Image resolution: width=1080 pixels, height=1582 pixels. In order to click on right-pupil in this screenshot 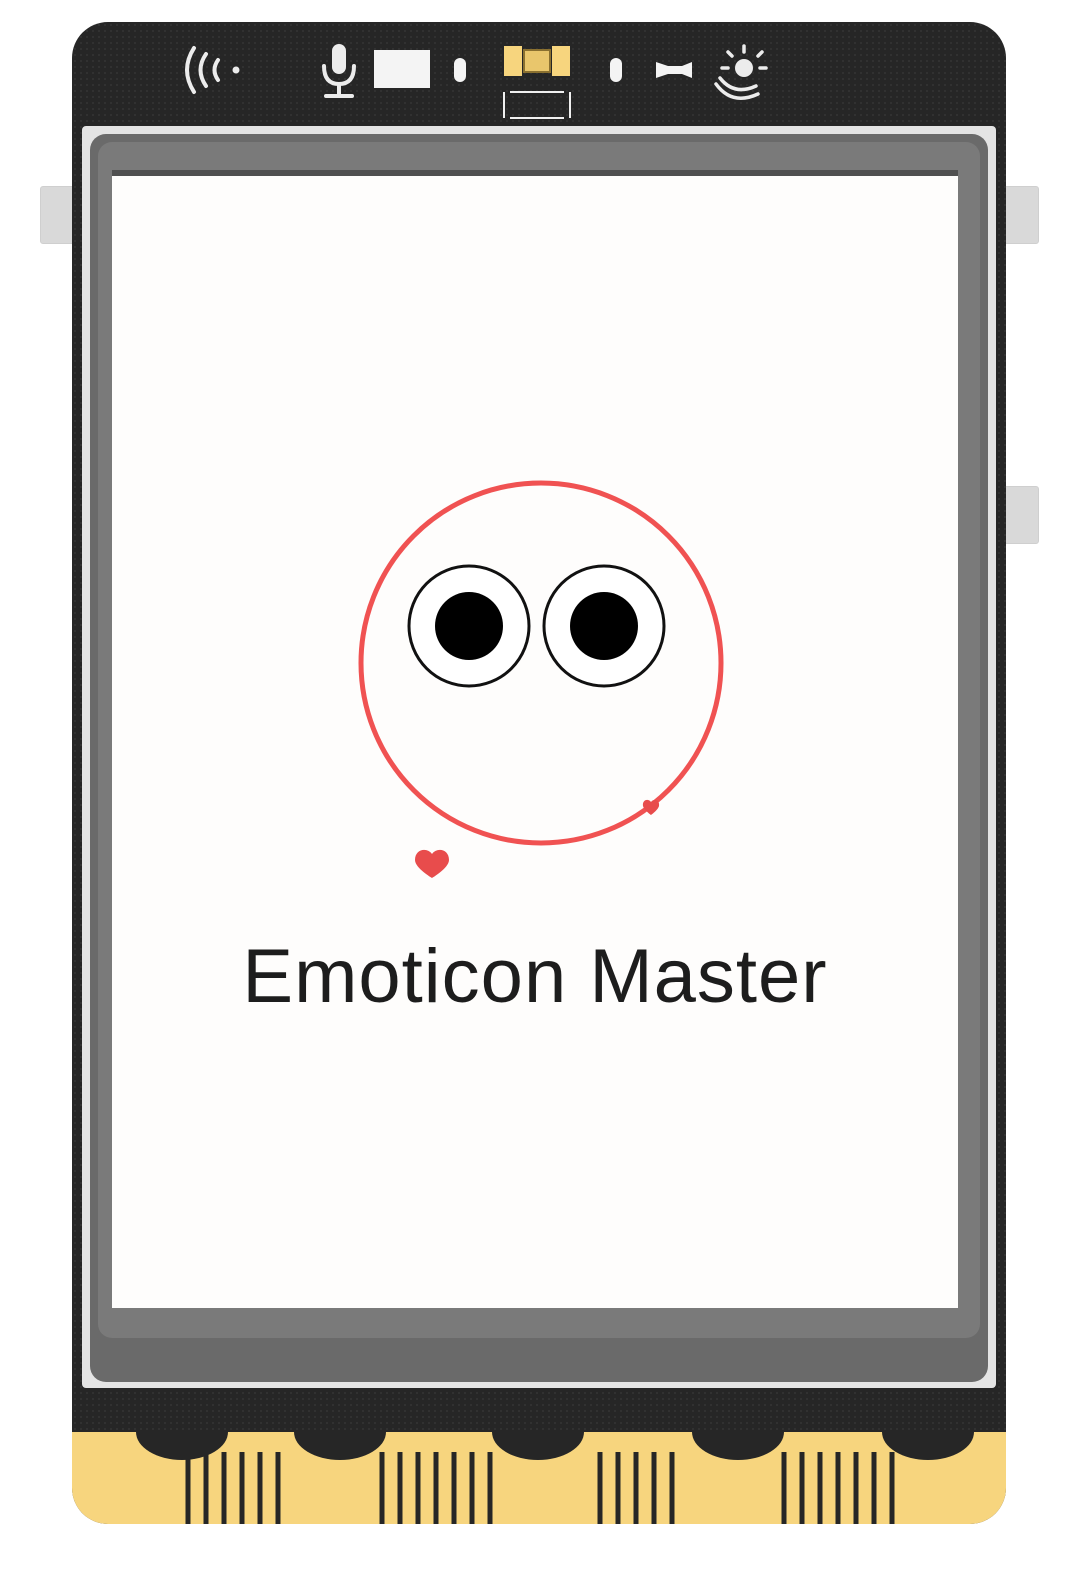, I will do `click(604, 626)`.